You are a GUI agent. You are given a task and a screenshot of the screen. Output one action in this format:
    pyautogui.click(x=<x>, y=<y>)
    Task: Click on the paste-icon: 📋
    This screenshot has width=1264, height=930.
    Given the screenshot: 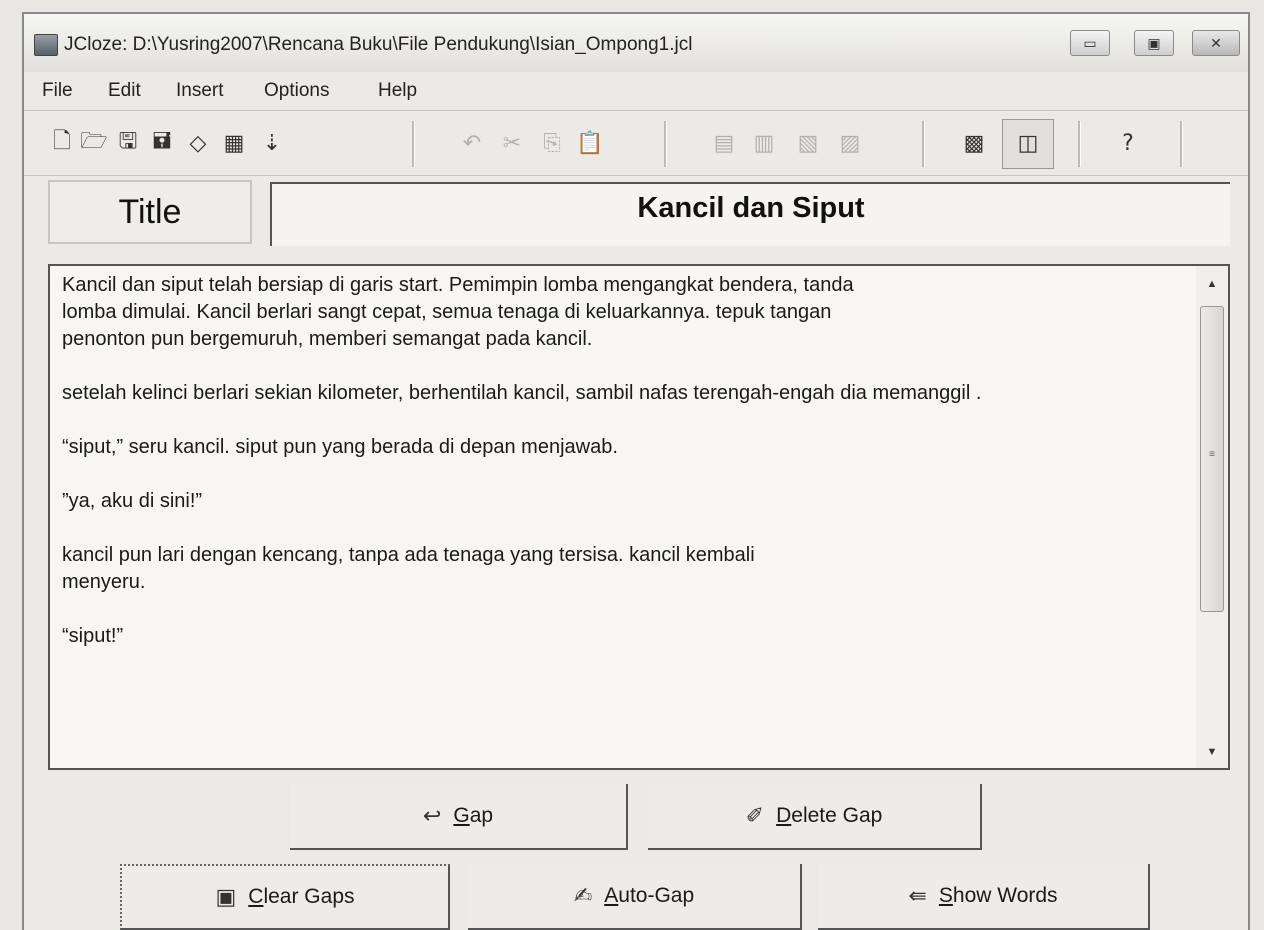 What is the action you would take?
    pyautogui.click(x=590, y=143)
    